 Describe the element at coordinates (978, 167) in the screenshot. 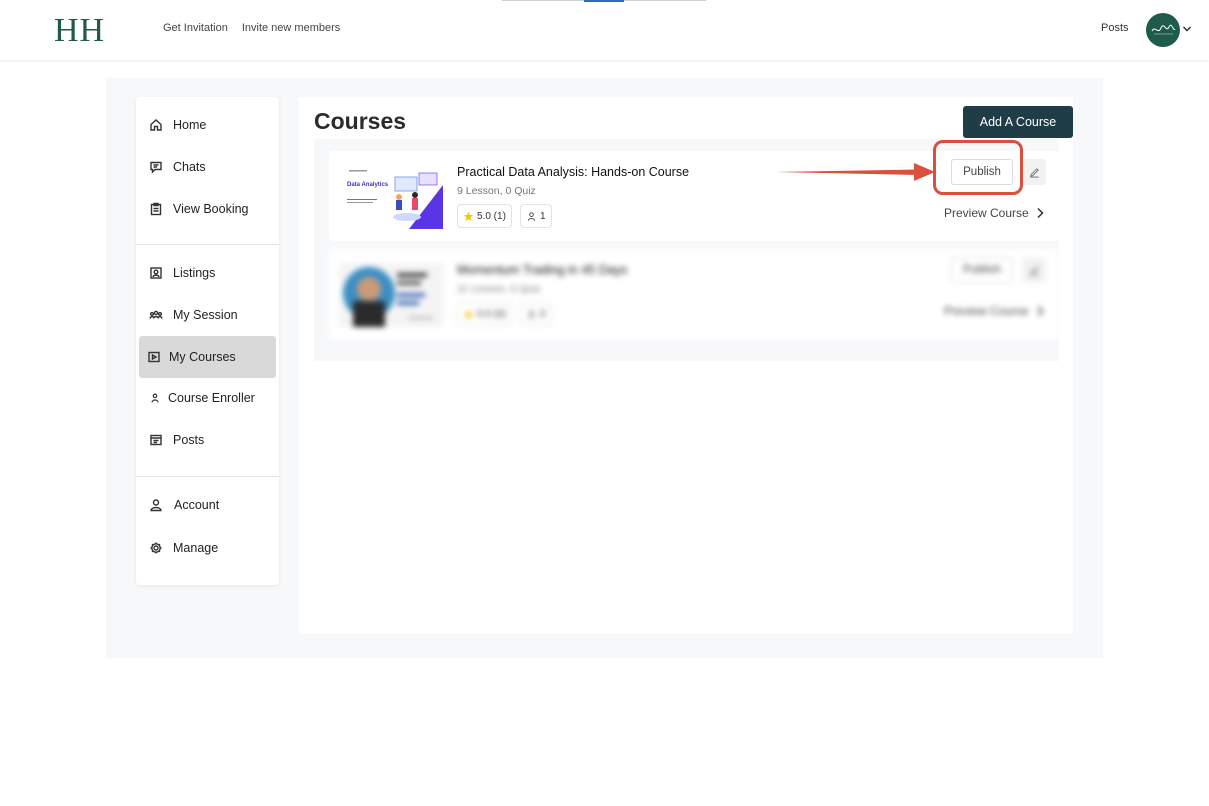

I see `annotation-highlight` at that location.